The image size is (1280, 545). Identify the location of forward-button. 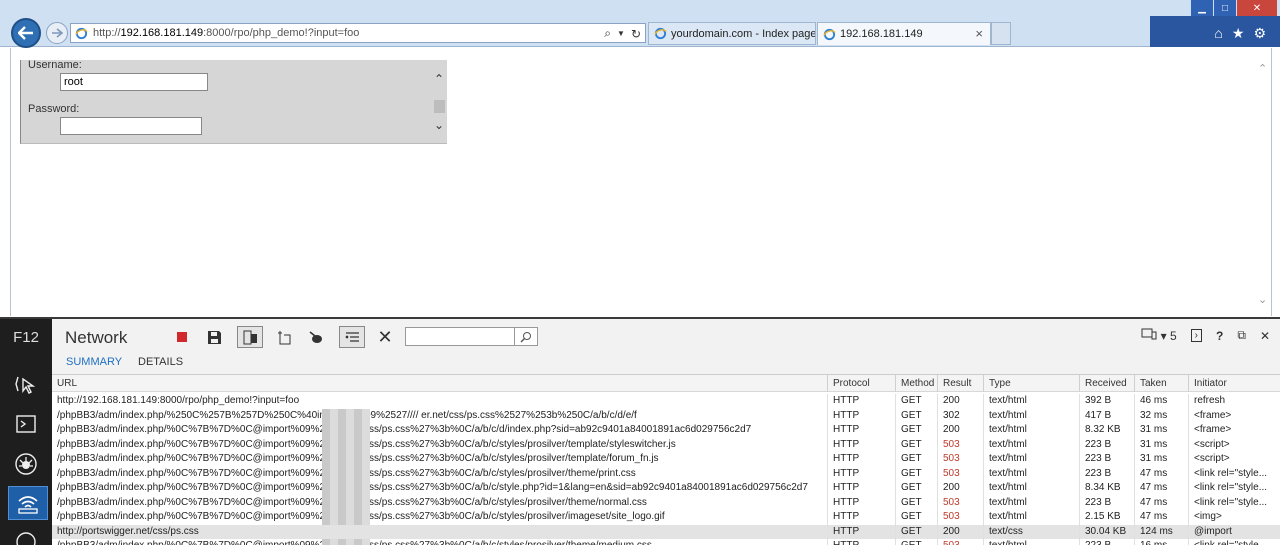
(57, 33).